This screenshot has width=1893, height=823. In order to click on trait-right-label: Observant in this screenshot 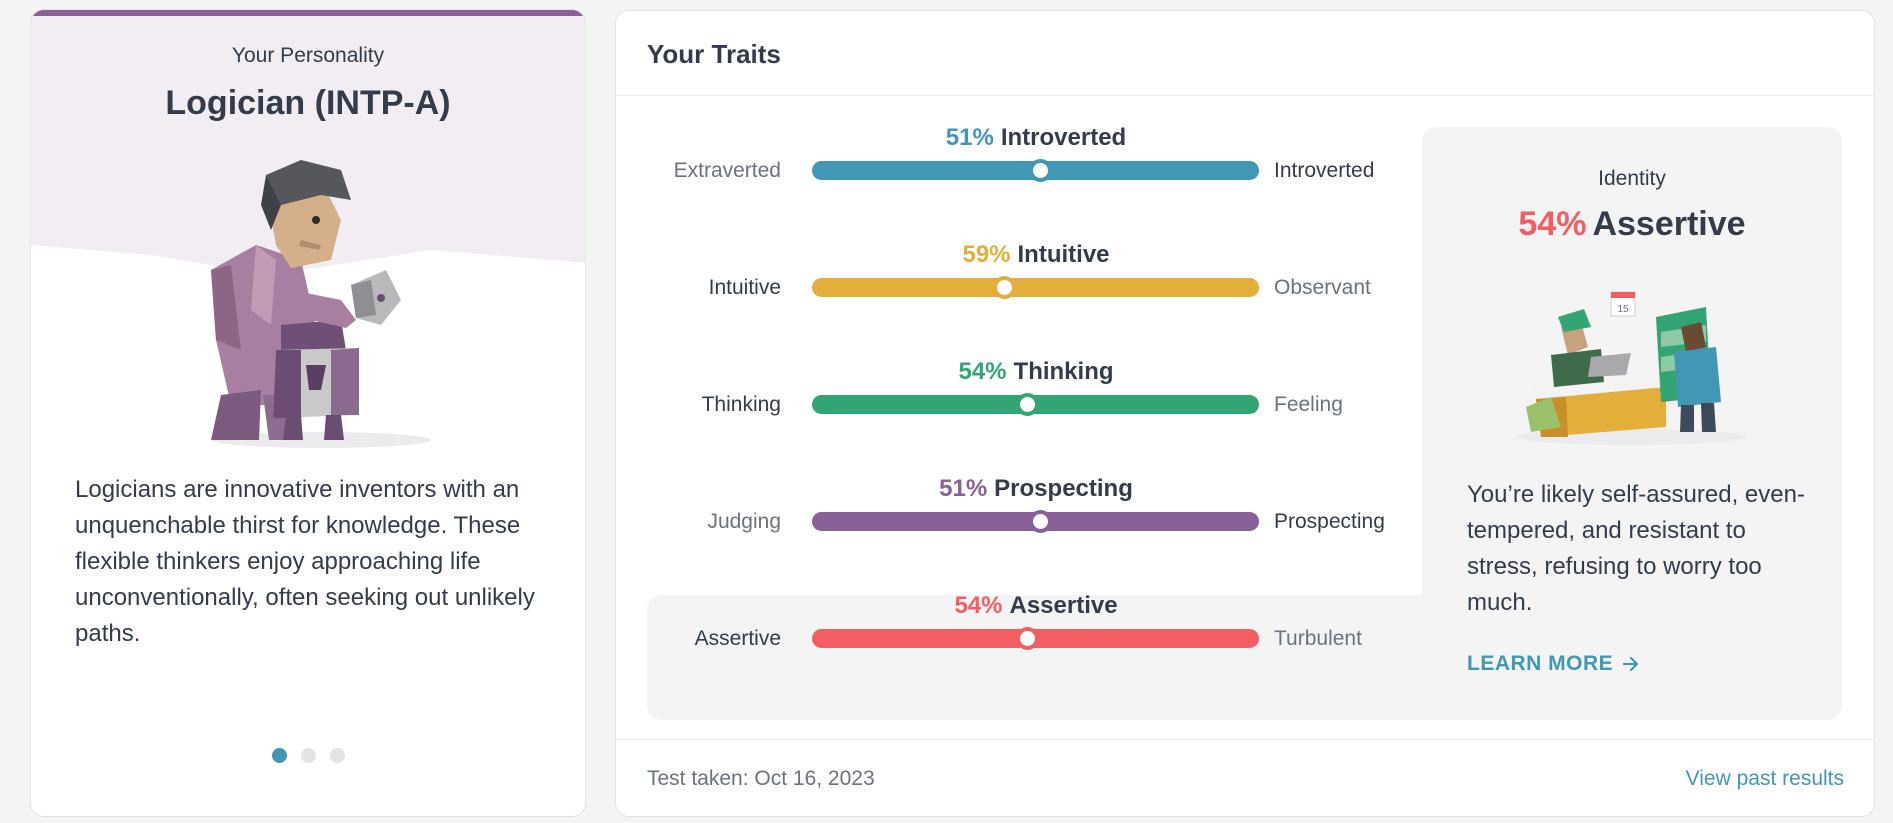, I will do `click(1322, 287)`.